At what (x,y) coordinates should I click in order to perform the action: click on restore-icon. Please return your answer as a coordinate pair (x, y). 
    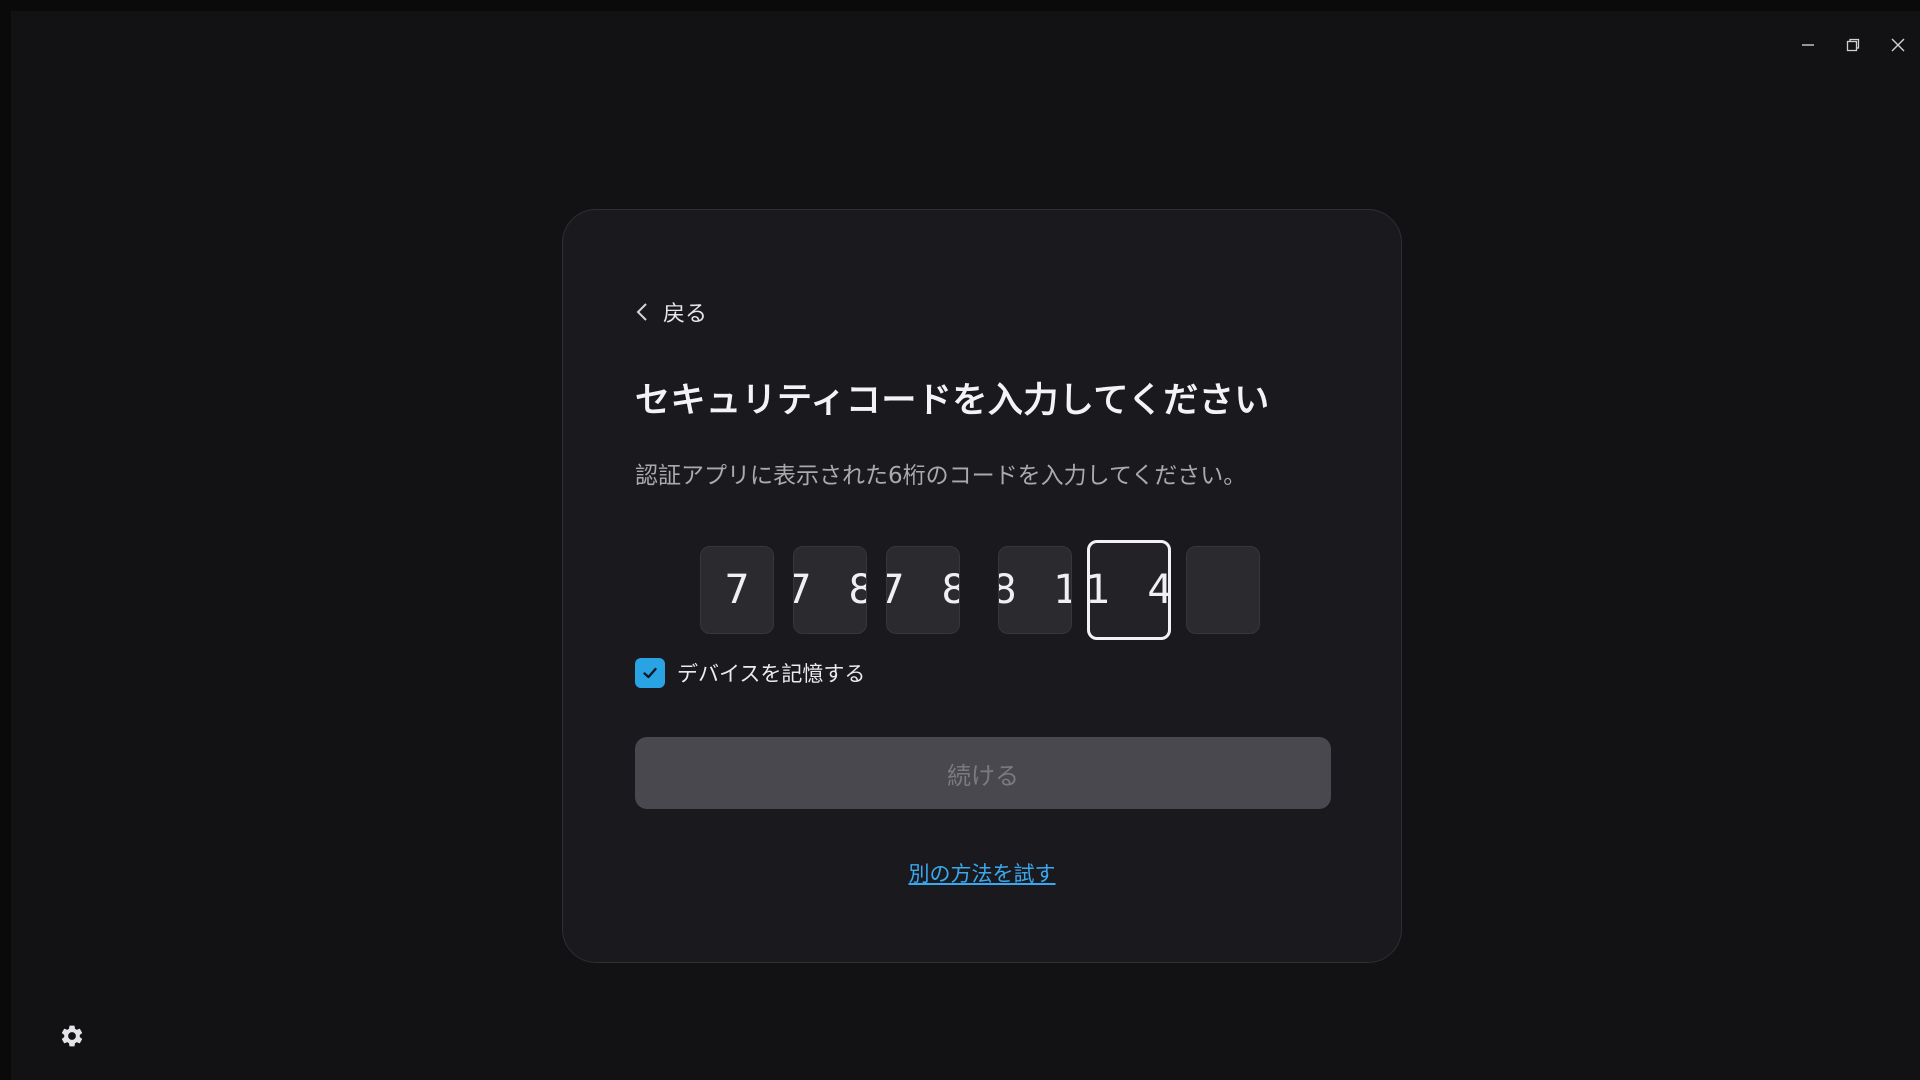
    Looking at the image, I should click on (1852, 45).